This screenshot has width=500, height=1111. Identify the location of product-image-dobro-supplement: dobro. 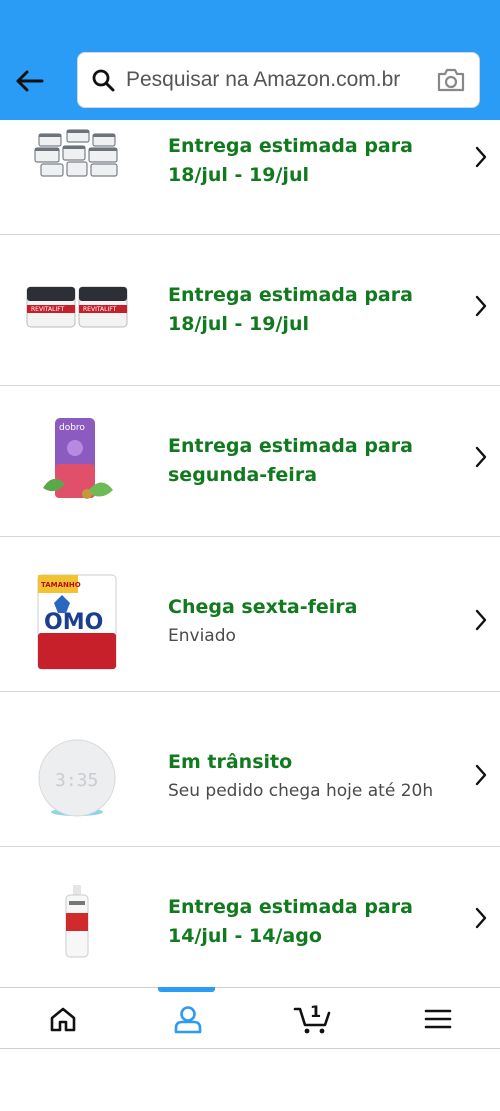
(77, 460).